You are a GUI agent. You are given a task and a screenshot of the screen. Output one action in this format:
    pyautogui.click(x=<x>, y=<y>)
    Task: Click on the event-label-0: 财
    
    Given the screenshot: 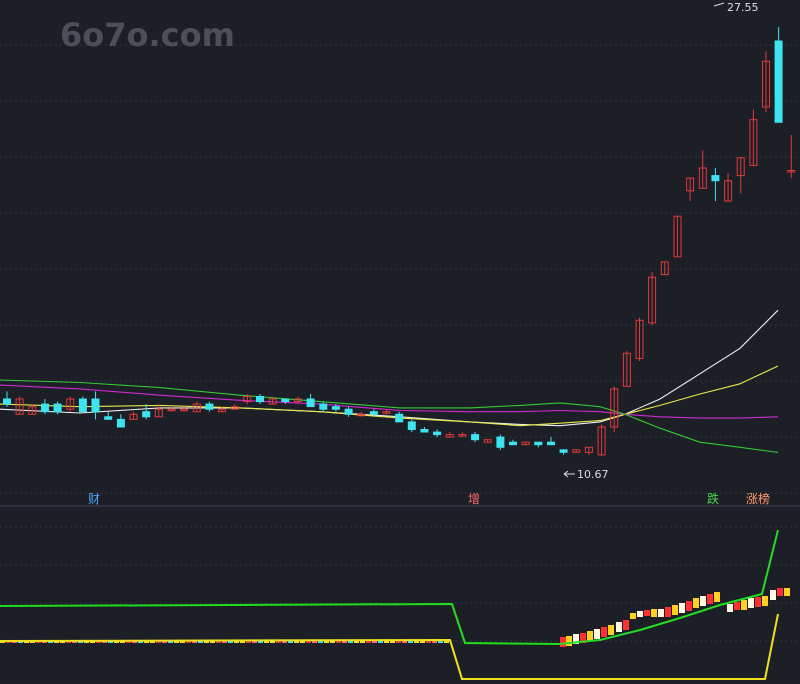 What is the action you would take?
    pyautogui.click(x=94, y=499)
    